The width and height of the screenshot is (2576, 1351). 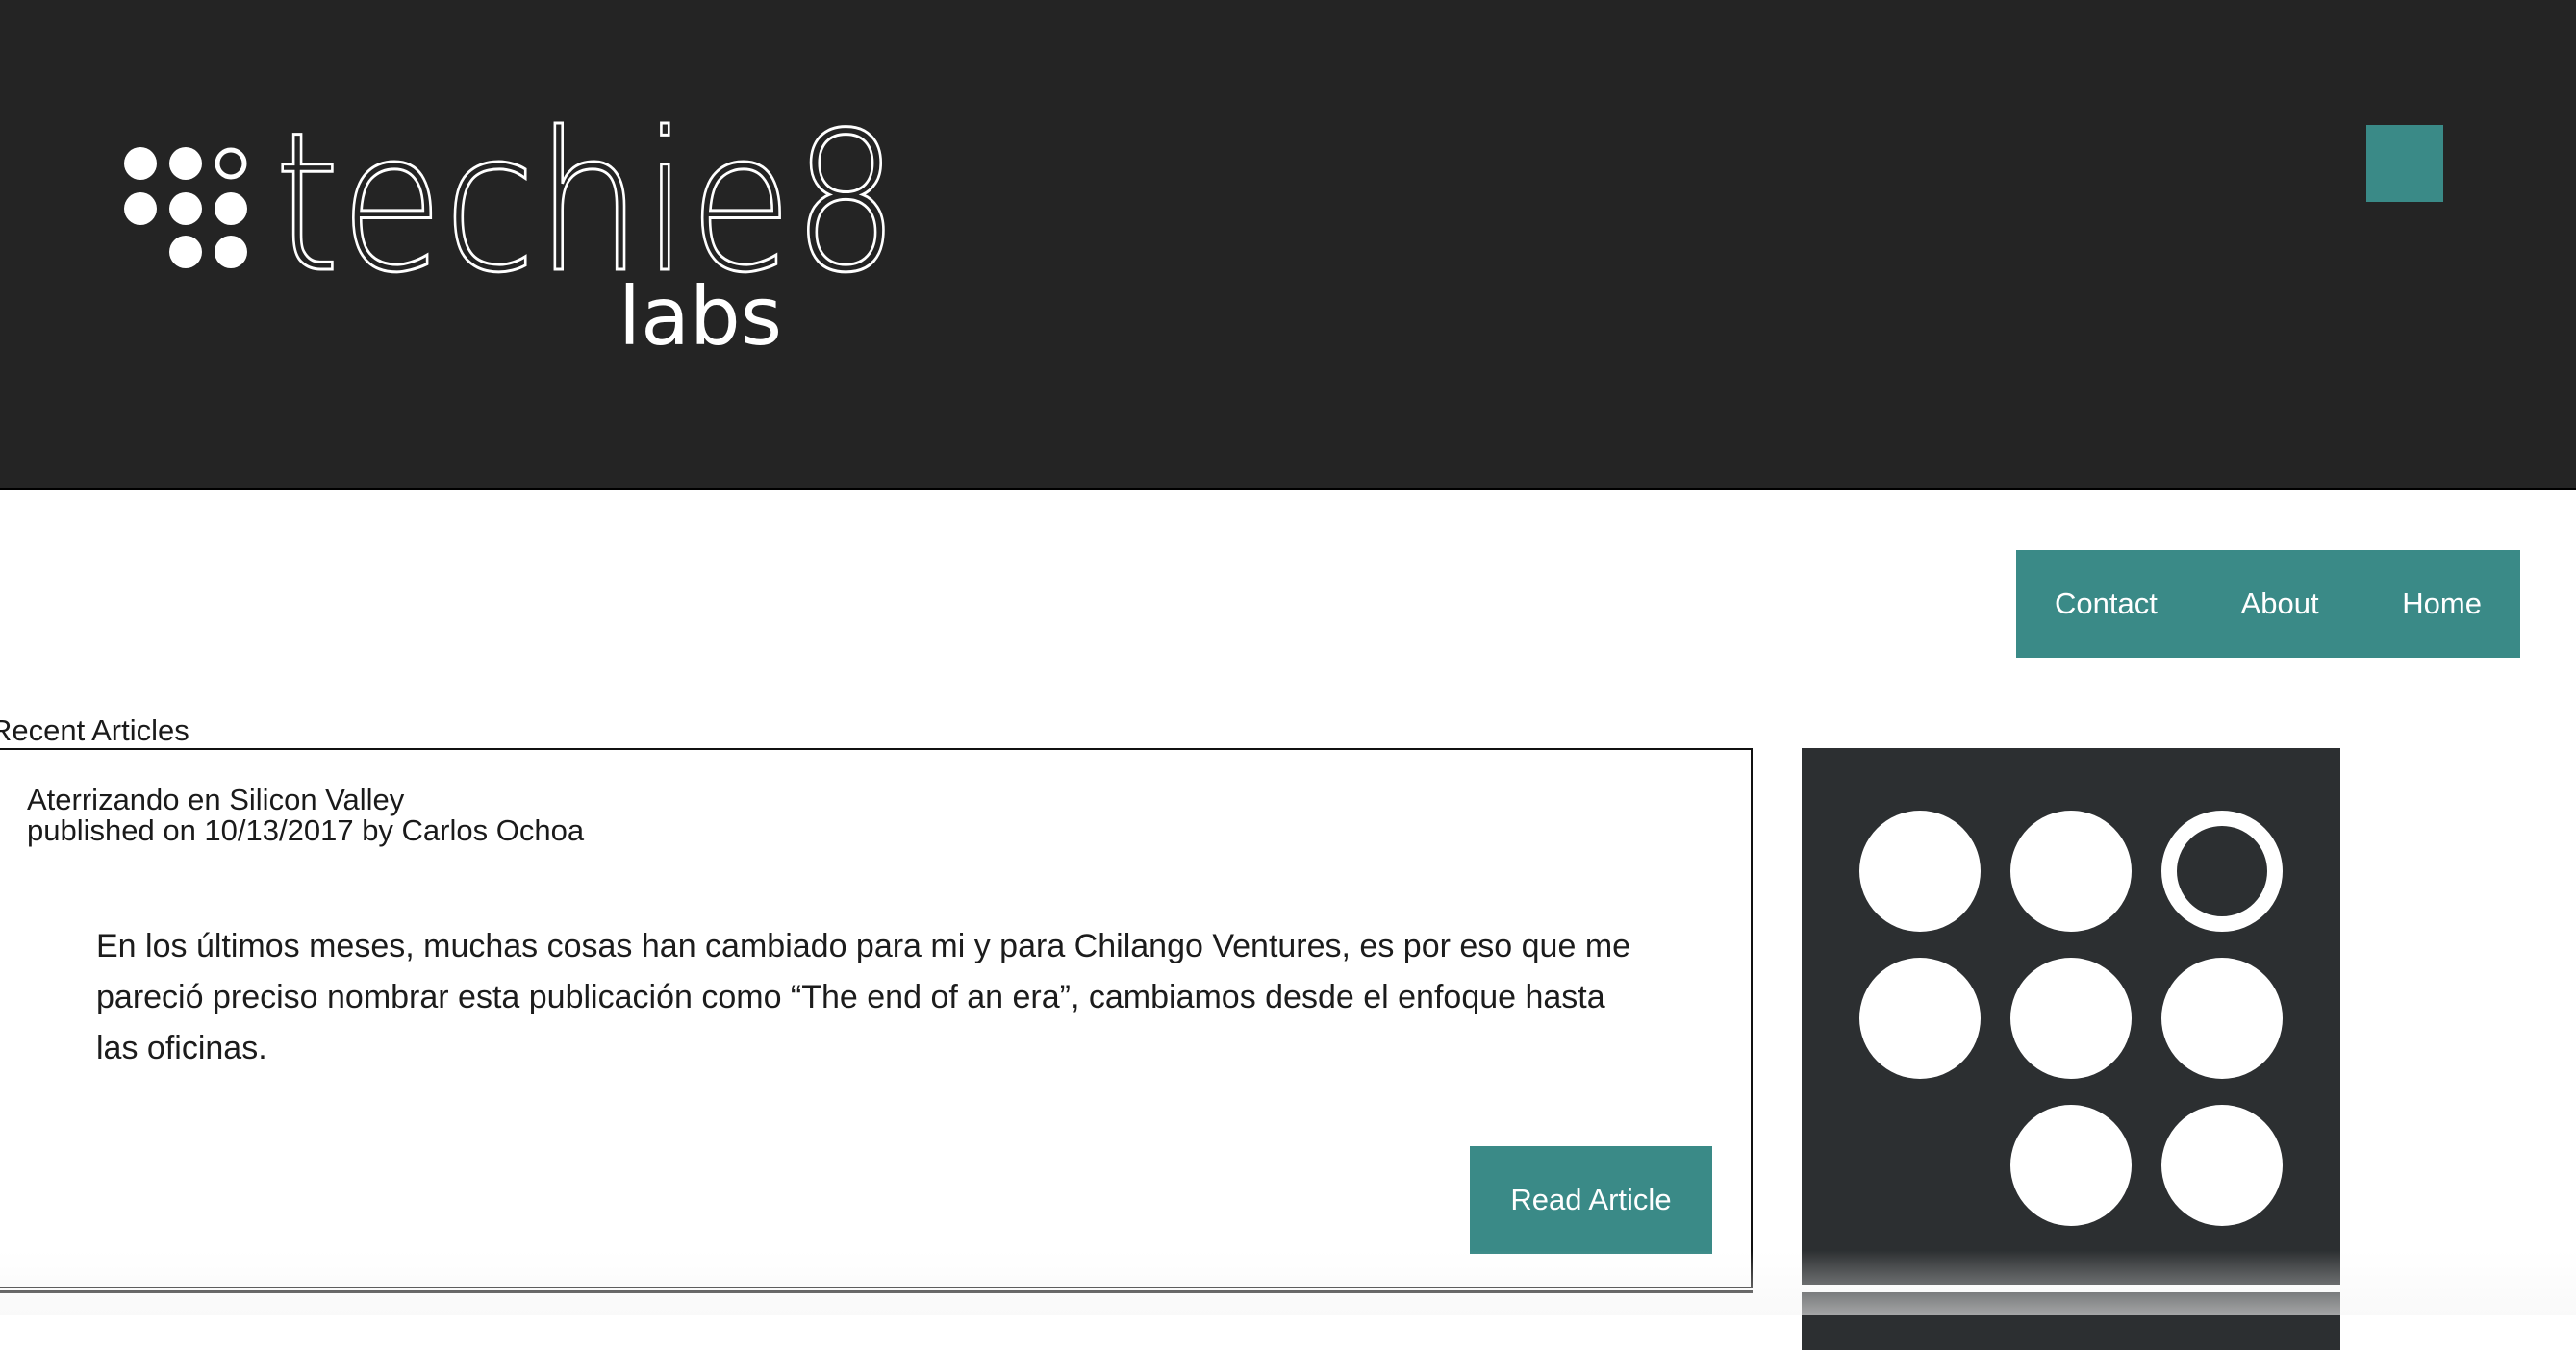 What do you see at coordinates (2071, 1321) in the screenshot?
I see `sidebar-next-image` at bounding box center [2071, 1321].